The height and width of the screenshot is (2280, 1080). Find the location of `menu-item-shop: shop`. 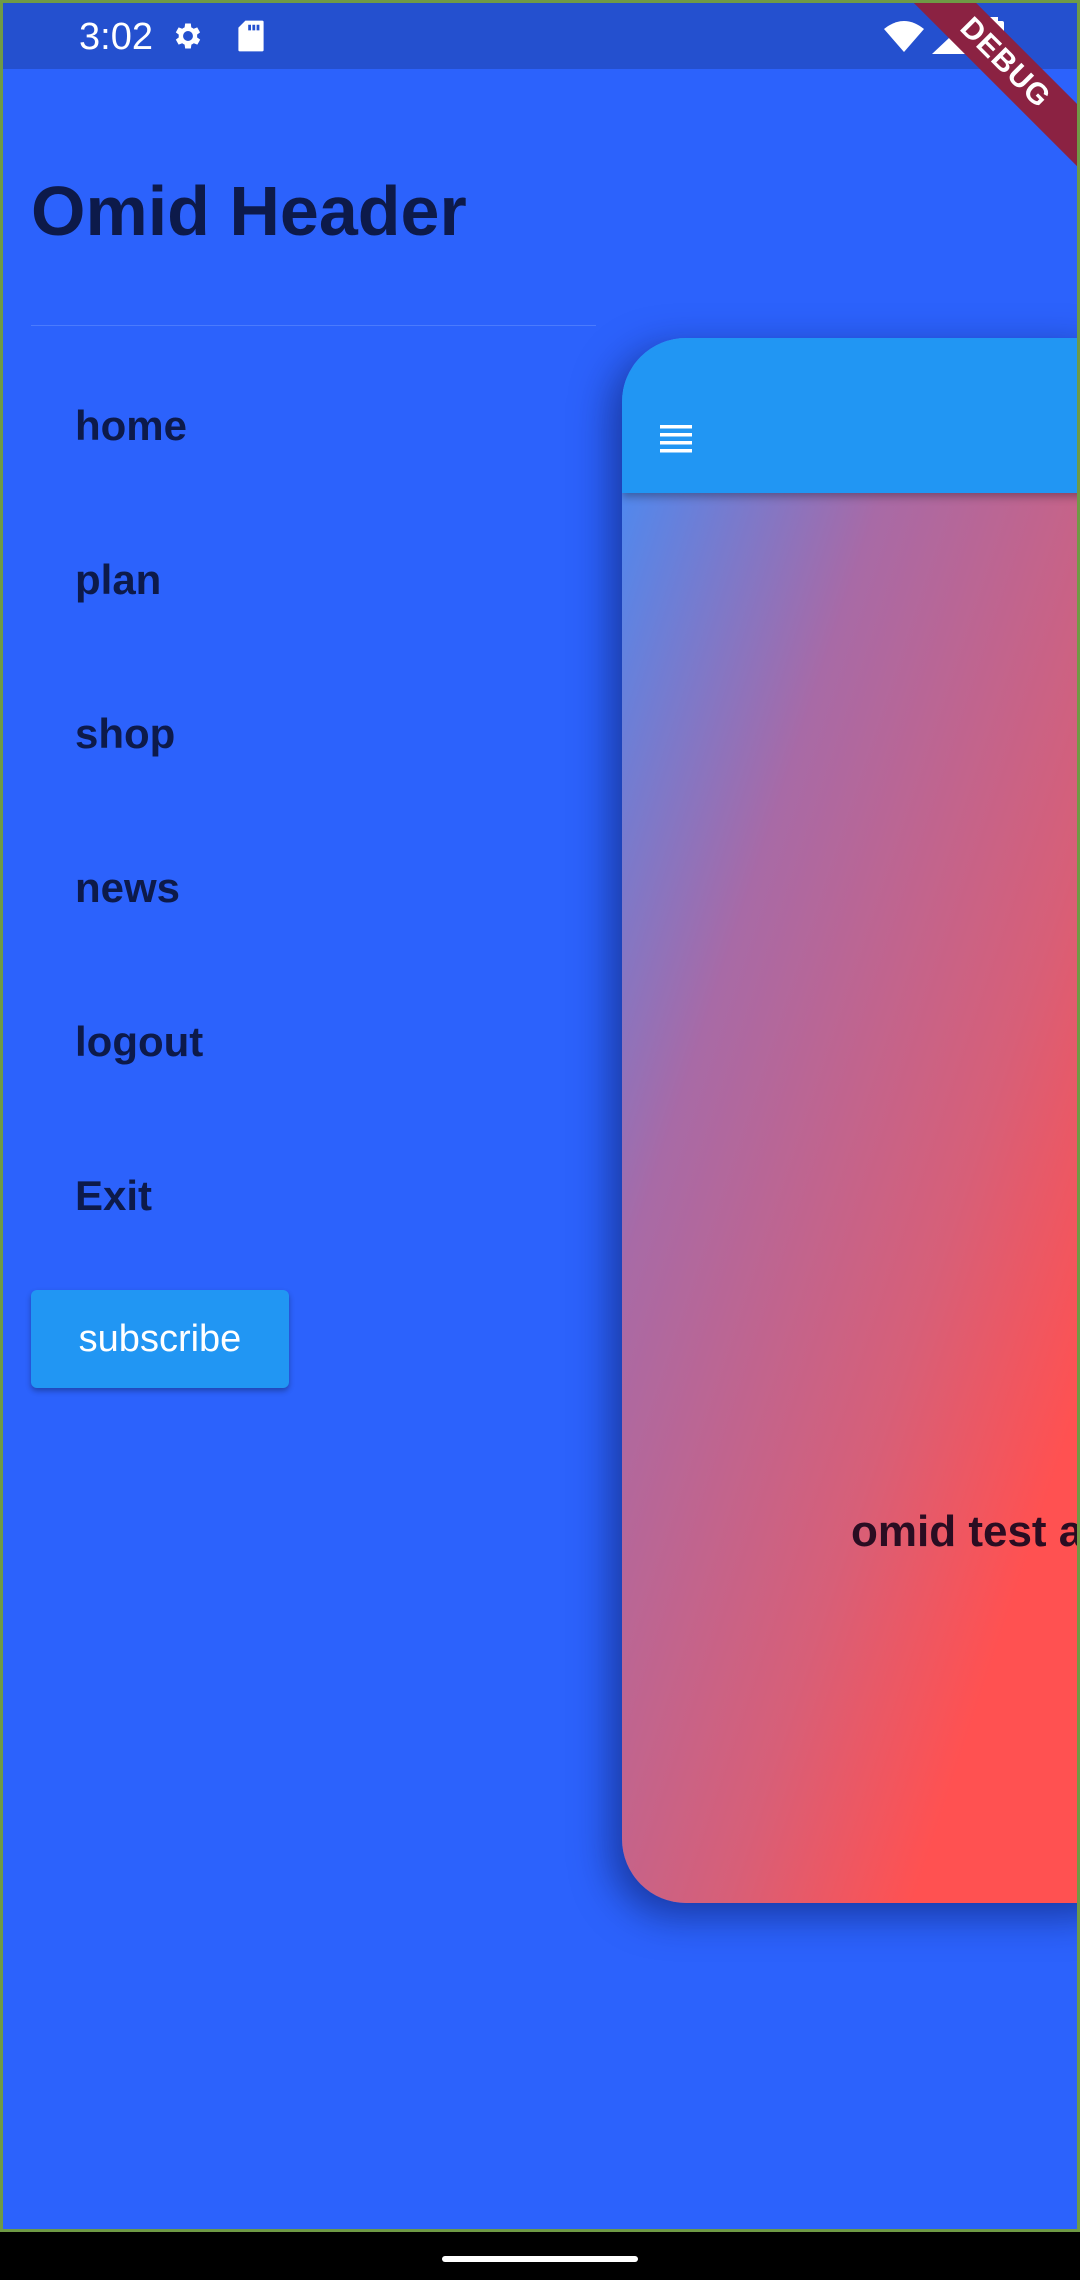

menu-item-shop: shop is located at coordinates (125, 734).